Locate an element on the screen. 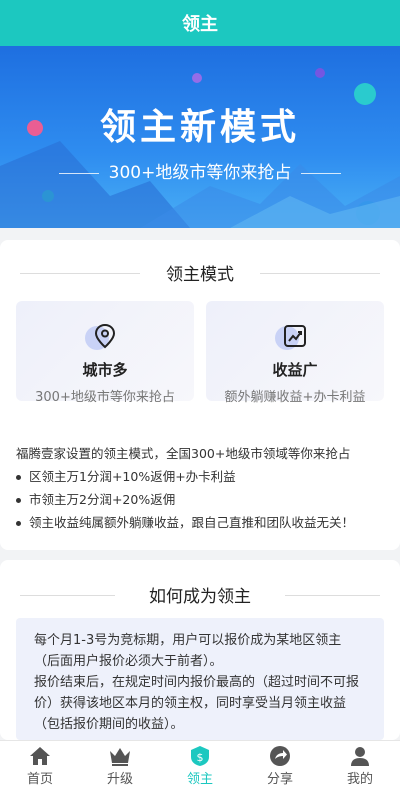  crown-icon is located at coordinates (120, 757).